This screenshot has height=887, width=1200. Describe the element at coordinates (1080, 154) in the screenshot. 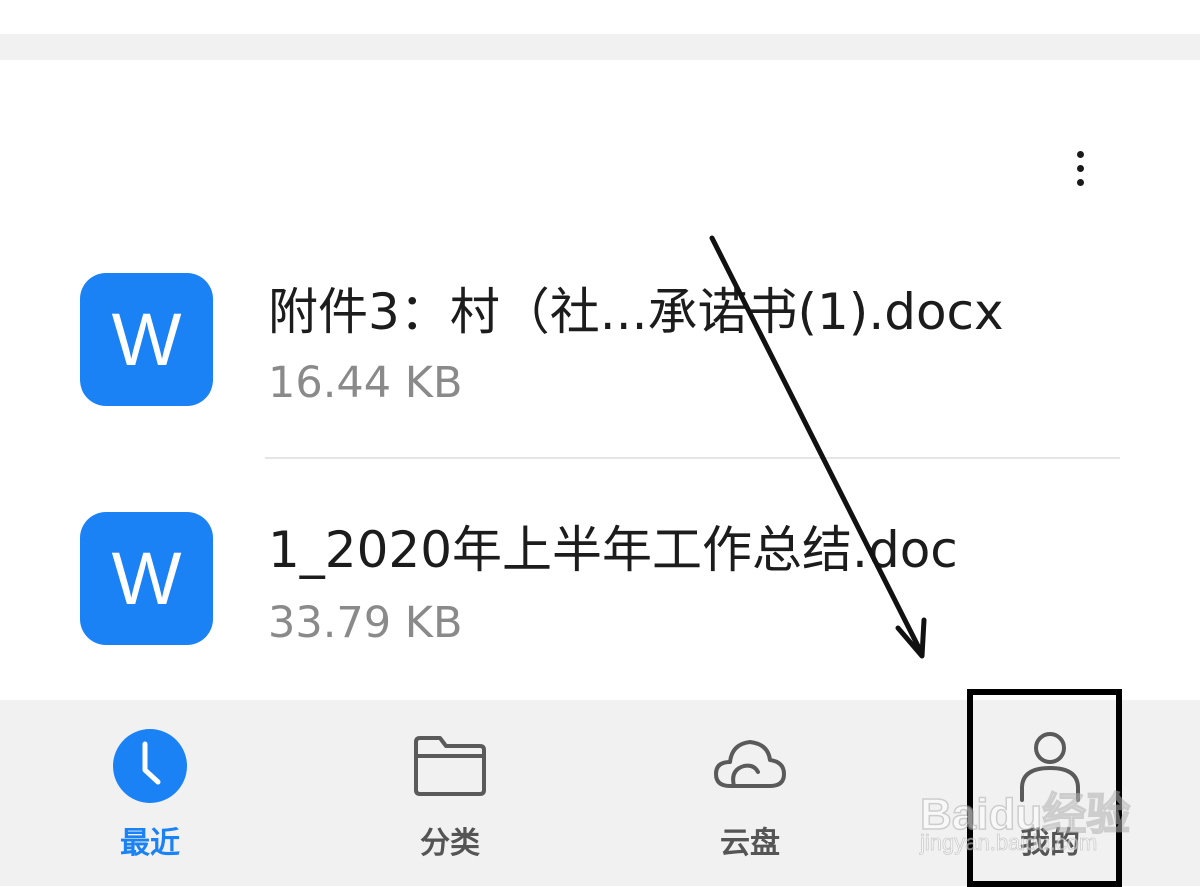

I see `more-vertical-icon` at that location.